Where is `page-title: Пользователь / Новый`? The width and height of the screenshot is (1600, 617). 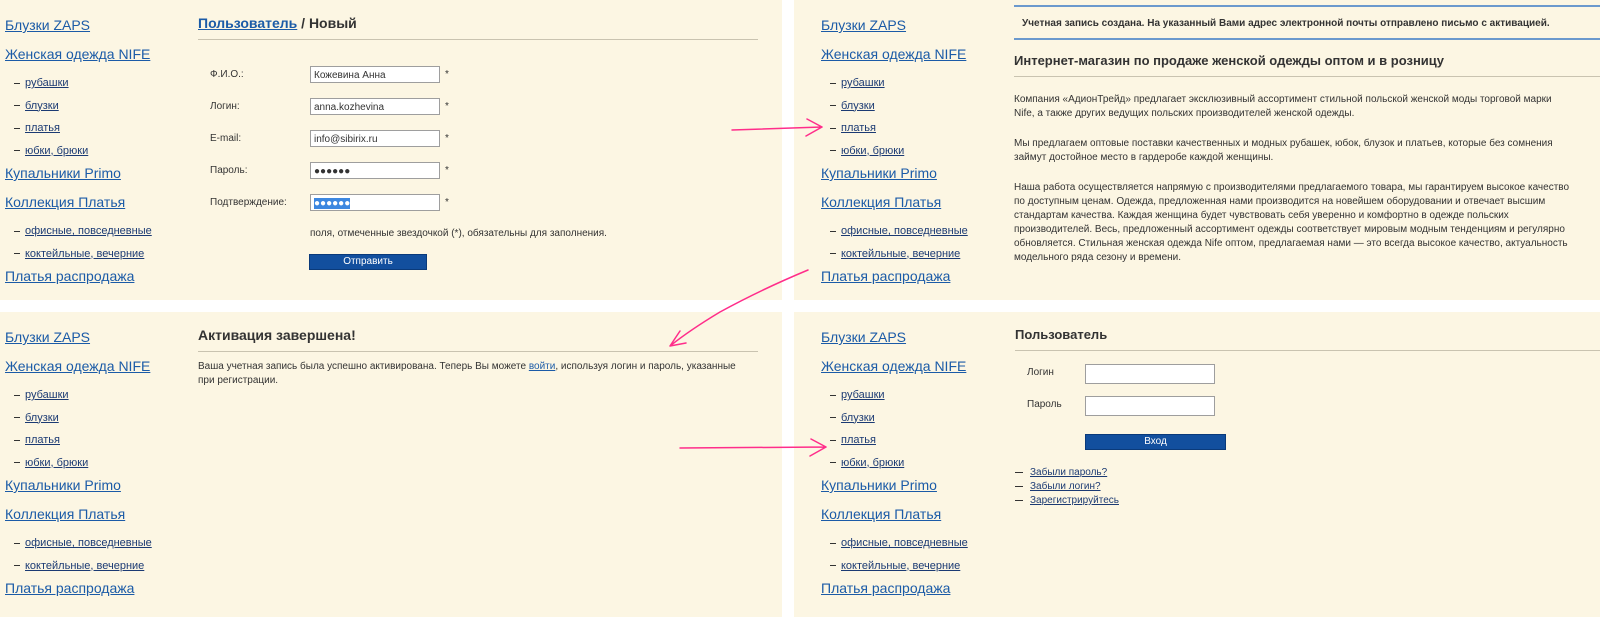 page-title: Пользователь / Новый is located at coordinates (478, 27).